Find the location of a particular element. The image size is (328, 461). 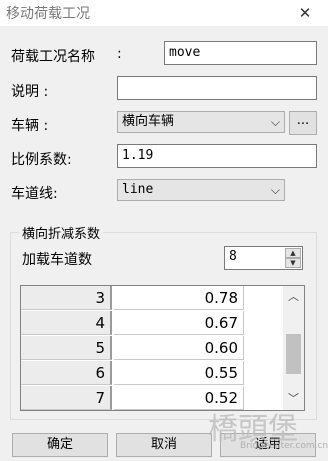

table-row: 6 0.55 is located at coordinates (152, 373).